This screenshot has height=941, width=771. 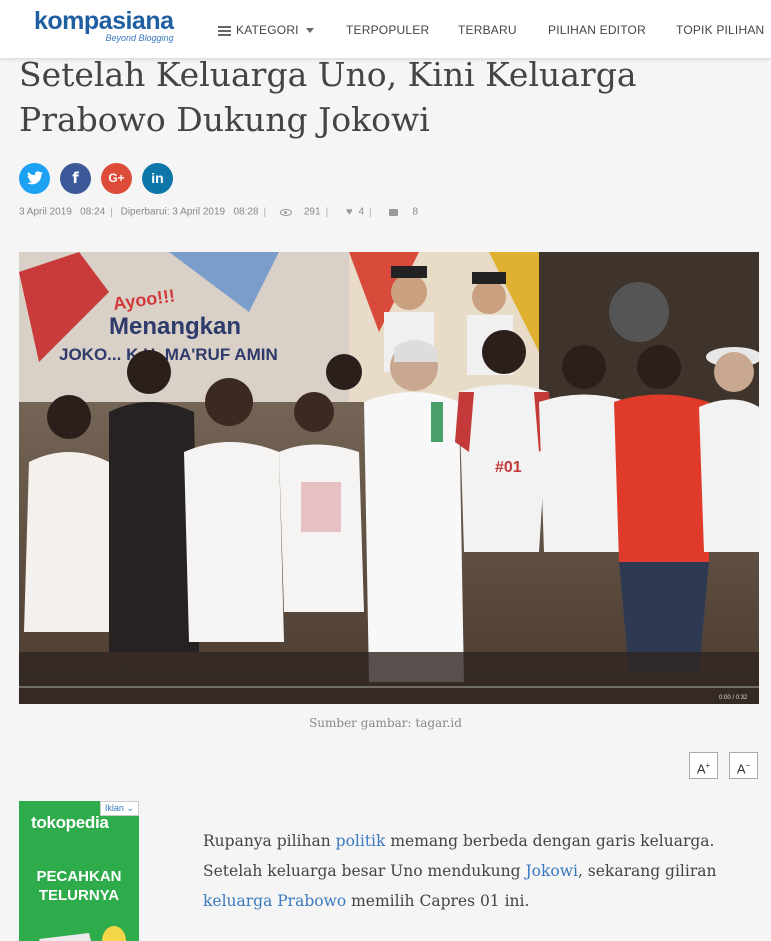 I want to click on article-meta: 3 April 2019 08:24 | Diperbarui, so click(x=218, y=212).